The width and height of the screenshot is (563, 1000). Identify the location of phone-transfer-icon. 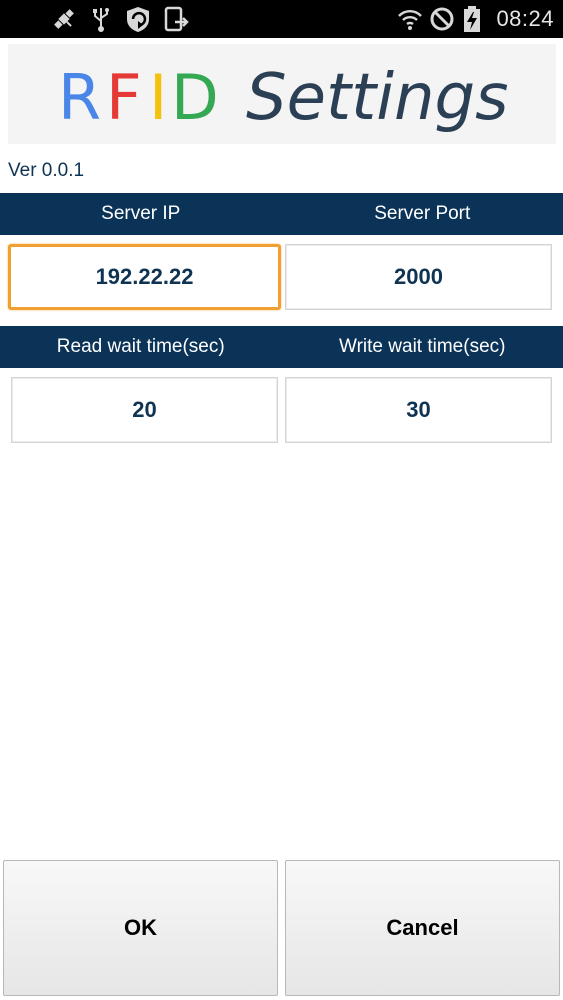
(176, 19).